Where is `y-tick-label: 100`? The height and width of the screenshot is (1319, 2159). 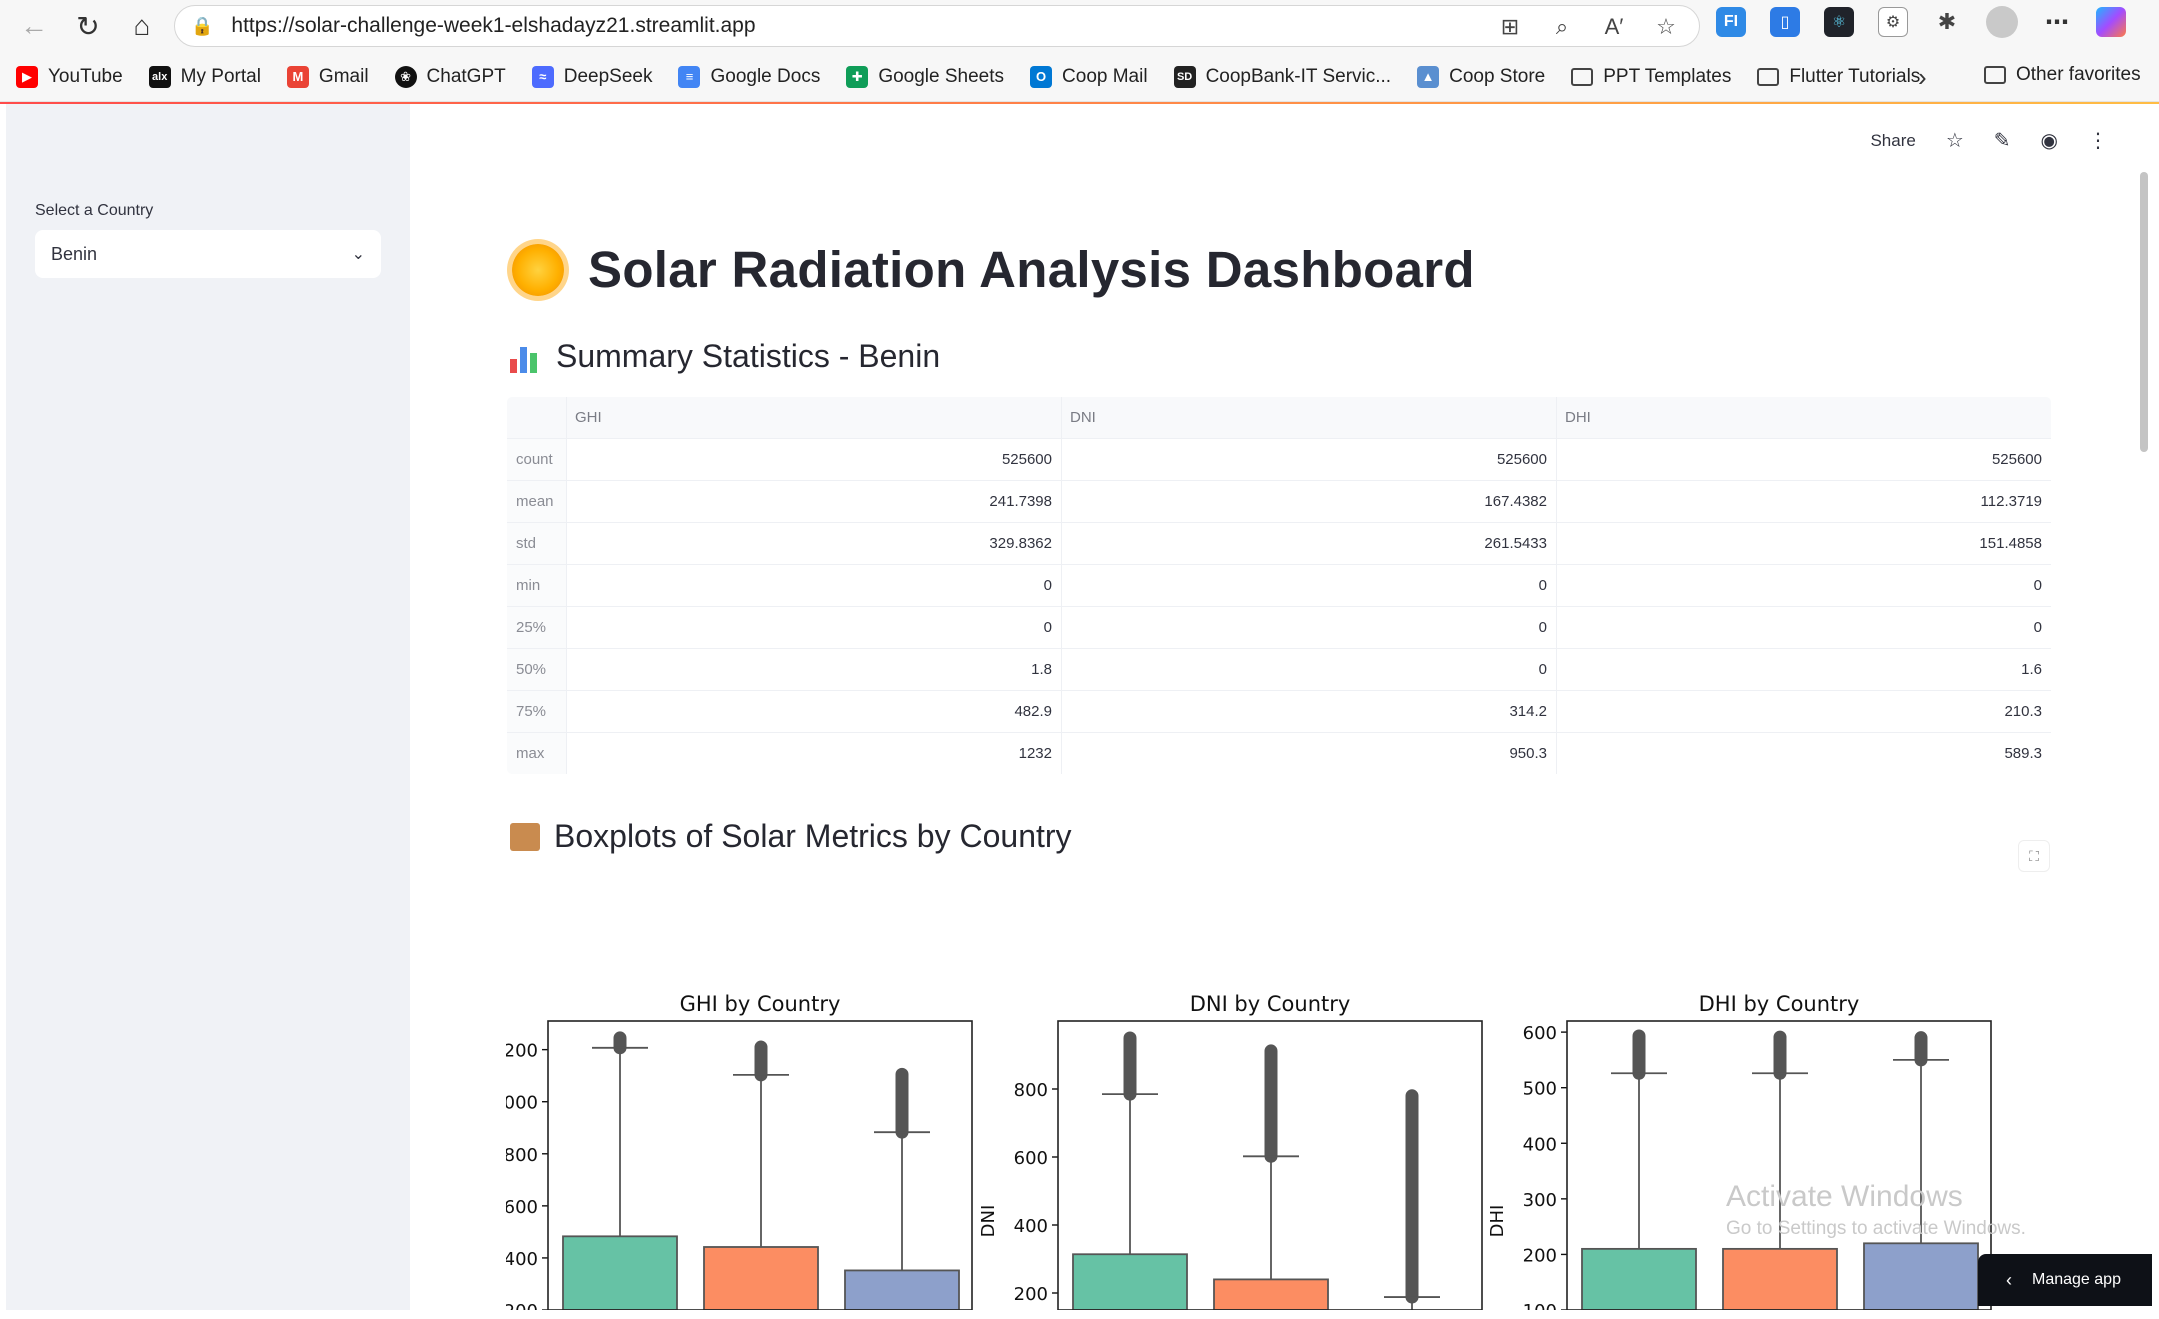 y-tick-label: 100 is located at coordinates (1540, 1305).